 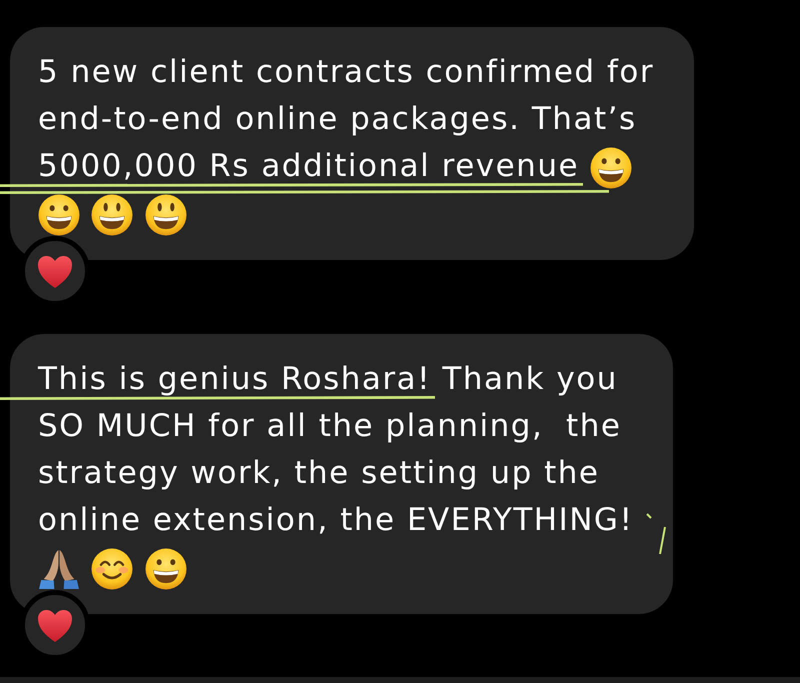 I want to click on message-text: end-to-end online packages. That’s, so click(x=337, y=119).